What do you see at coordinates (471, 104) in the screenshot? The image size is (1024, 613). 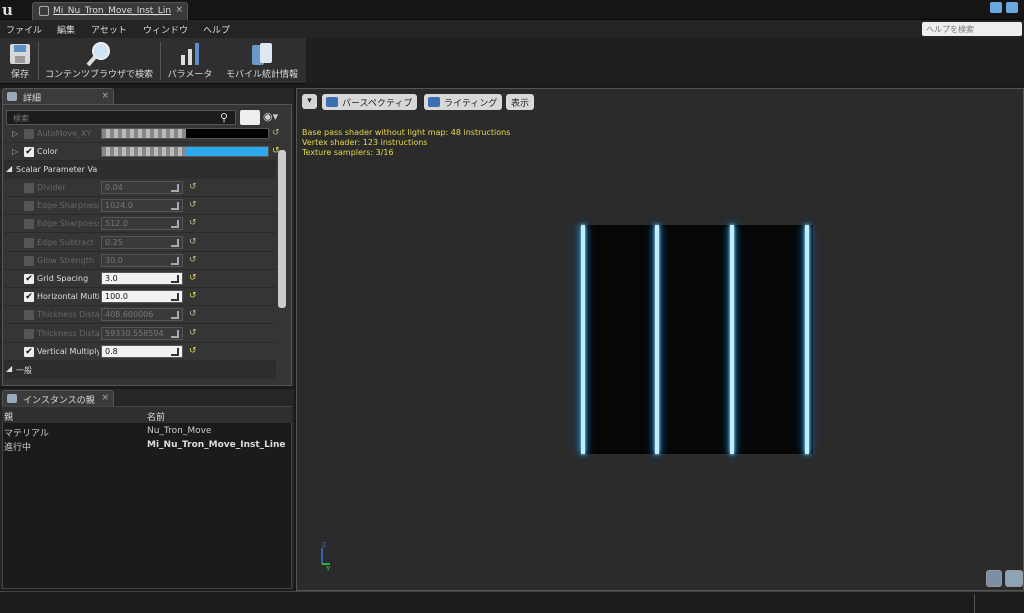 I see `lighting-label: ライティング` at bounding box center [471, 104].